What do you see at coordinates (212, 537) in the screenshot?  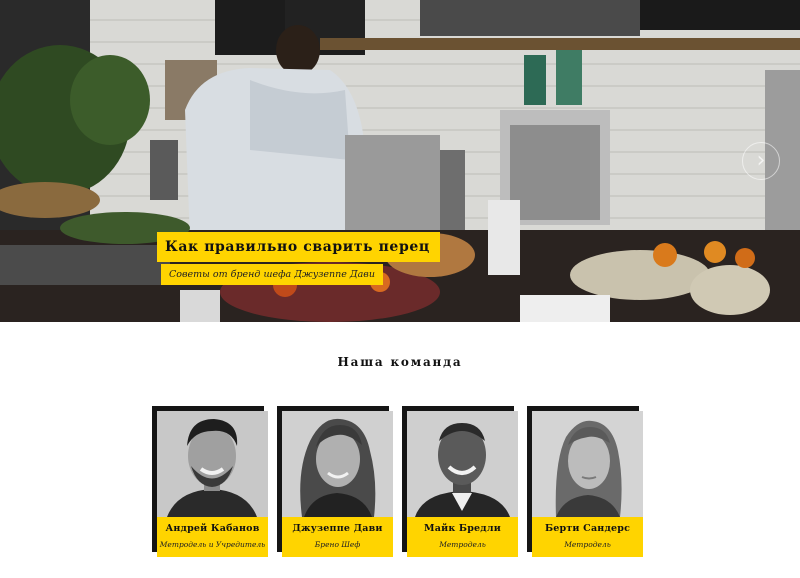 I see `member-info: Андрей Кабанов Метродель и Учредитель` at bounding box center [212, 537].